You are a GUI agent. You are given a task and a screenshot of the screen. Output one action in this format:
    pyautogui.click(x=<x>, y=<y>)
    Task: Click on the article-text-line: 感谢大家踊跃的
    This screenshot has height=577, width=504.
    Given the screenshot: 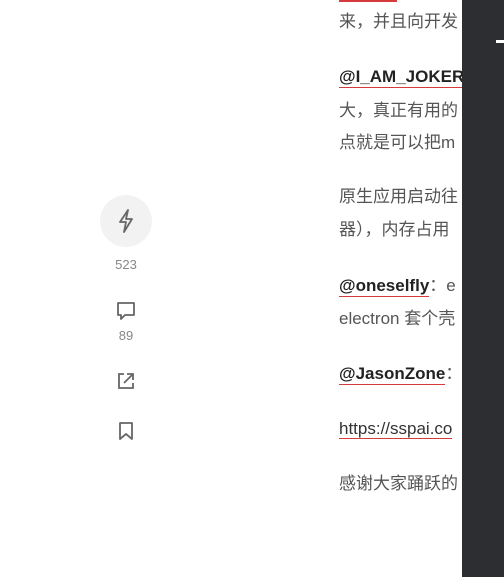 What is the action you would take?
    pyautogui.click(x=398, y=483)
    